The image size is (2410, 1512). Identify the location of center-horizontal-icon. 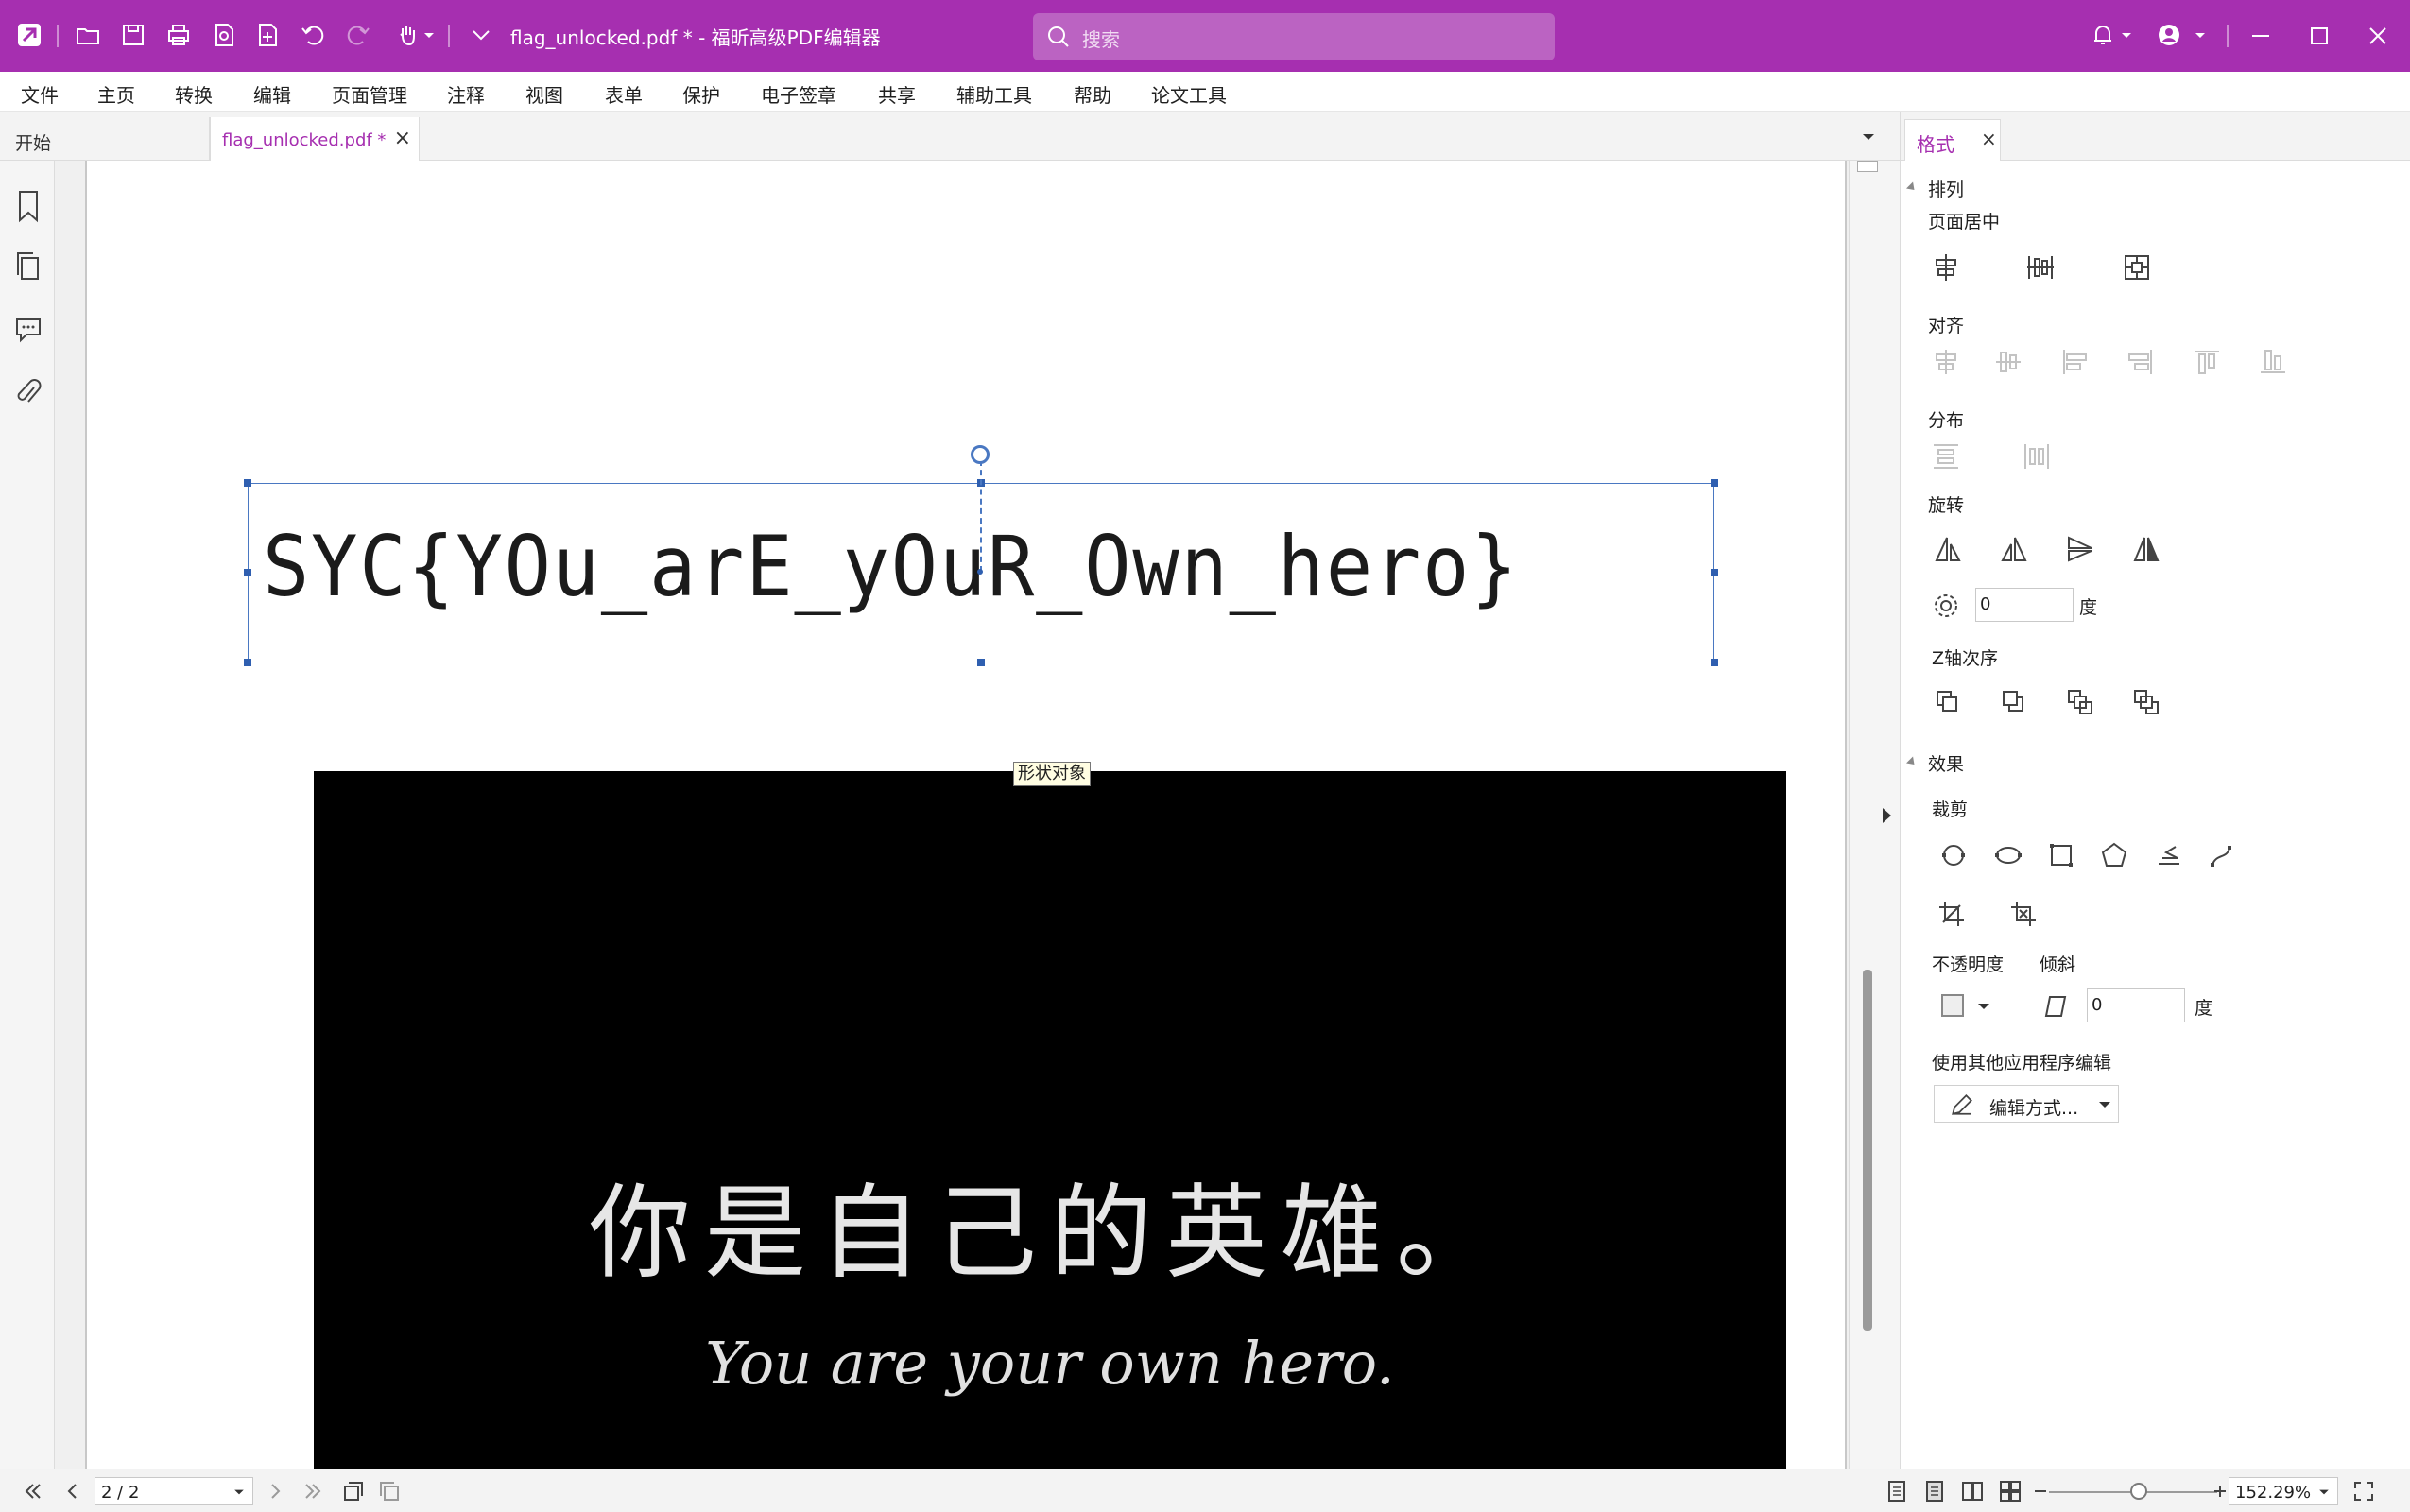
(1946, 267).